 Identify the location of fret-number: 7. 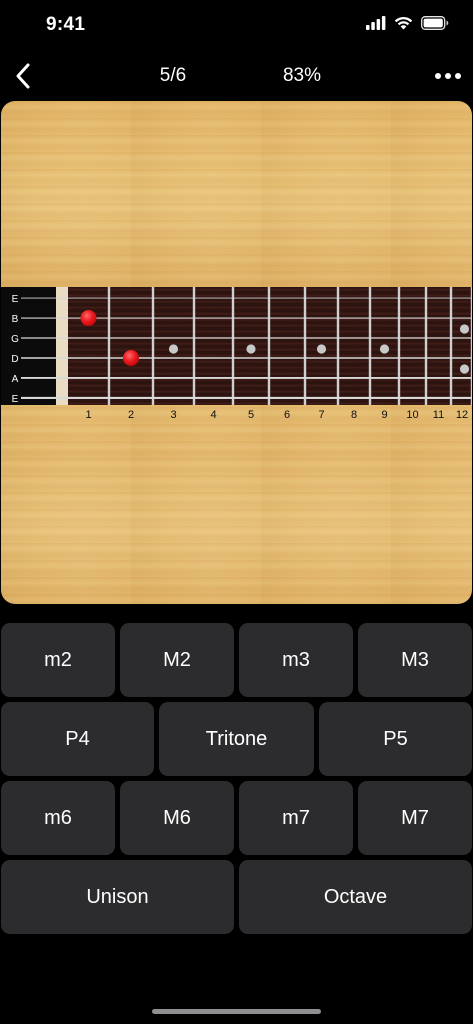
(321, 415).